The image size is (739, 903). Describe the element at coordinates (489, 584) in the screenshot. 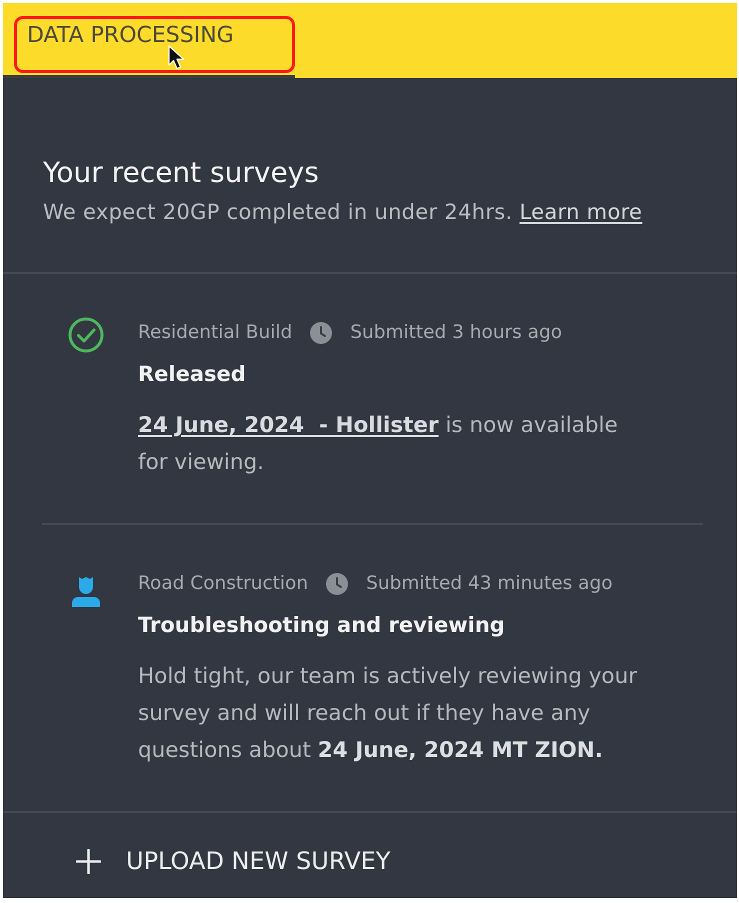

I see `submitted-time: Submitted 43 minutes ago` at that location.